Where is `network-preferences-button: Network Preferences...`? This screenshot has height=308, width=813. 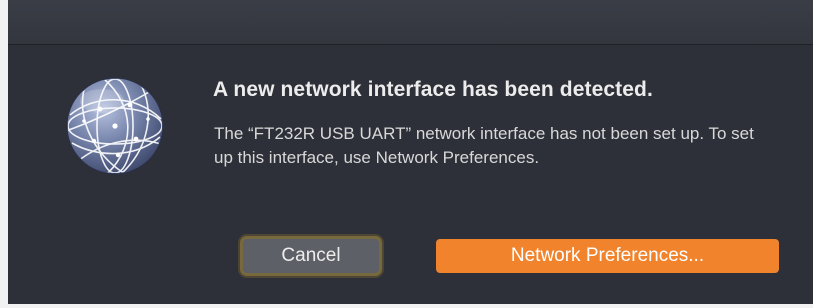
network-preferences-button: Network Preferences... is located at coordinates (607, 256).